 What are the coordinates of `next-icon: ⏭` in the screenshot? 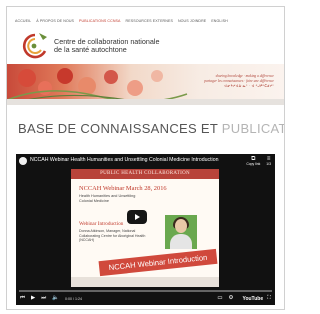 It's located at (43, 298).